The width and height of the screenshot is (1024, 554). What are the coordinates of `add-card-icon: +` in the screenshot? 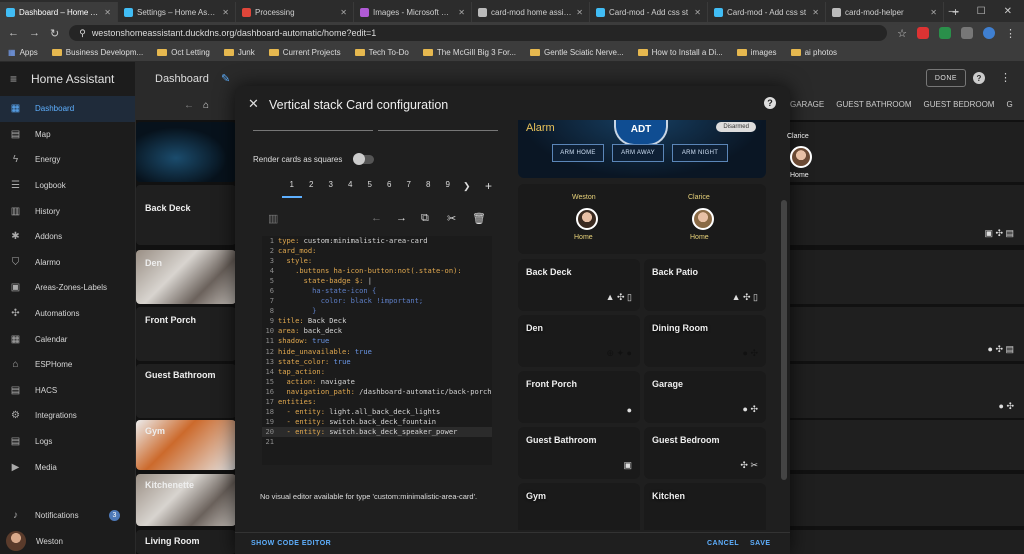 It's located at (488, 186).